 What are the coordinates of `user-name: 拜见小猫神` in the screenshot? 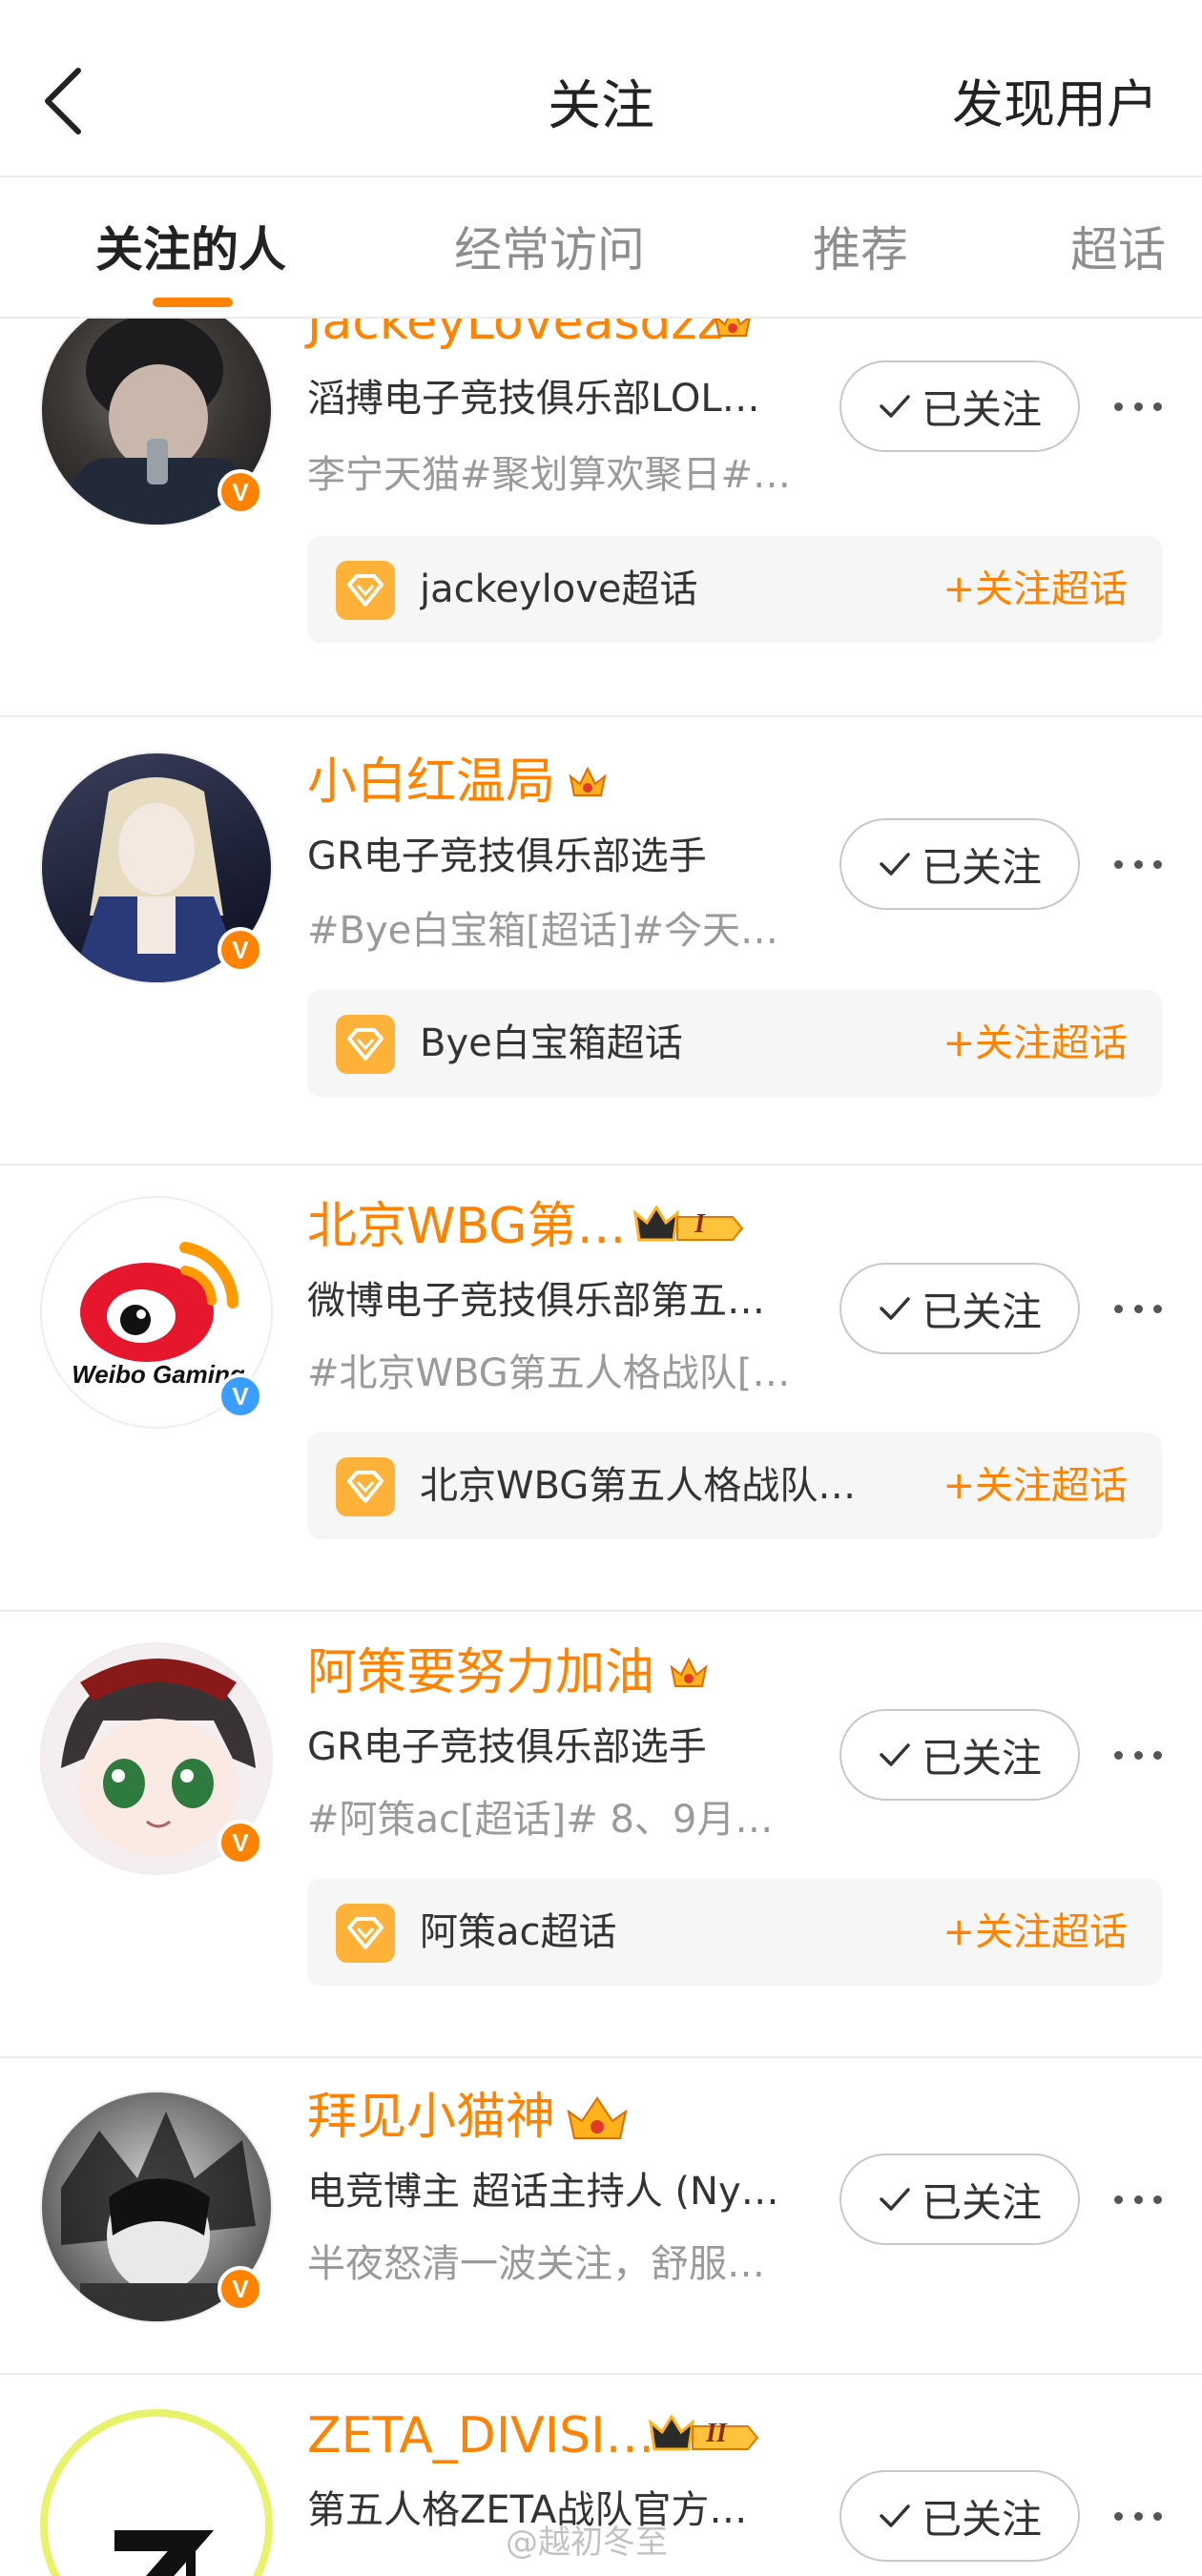 It's located at (431, 2117).